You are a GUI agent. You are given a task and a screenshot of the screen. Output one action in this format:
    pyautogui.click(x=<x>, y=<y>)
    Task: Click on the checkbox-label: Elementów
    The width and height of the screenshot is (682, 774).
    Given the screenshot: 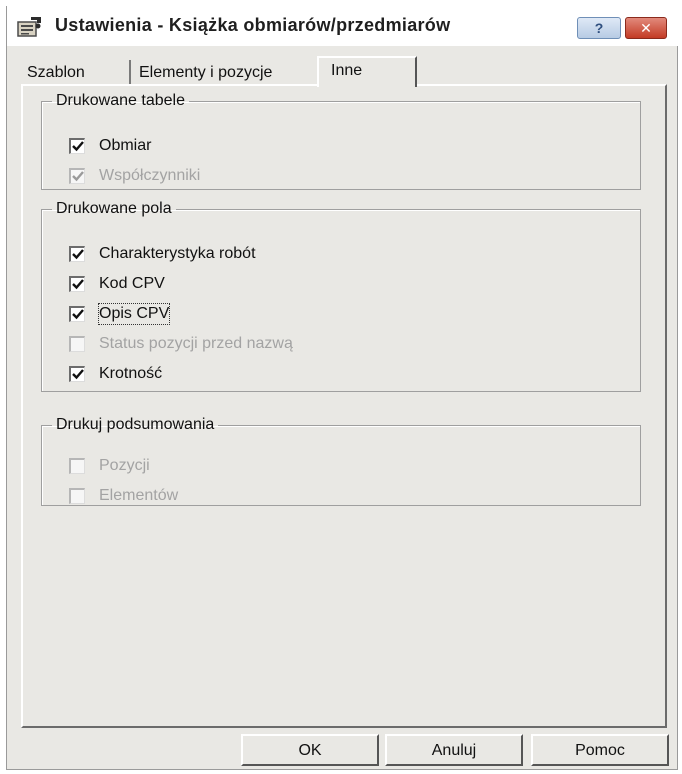 What is the action you would take?
    pyautogui.click(x=139, y=495)
    